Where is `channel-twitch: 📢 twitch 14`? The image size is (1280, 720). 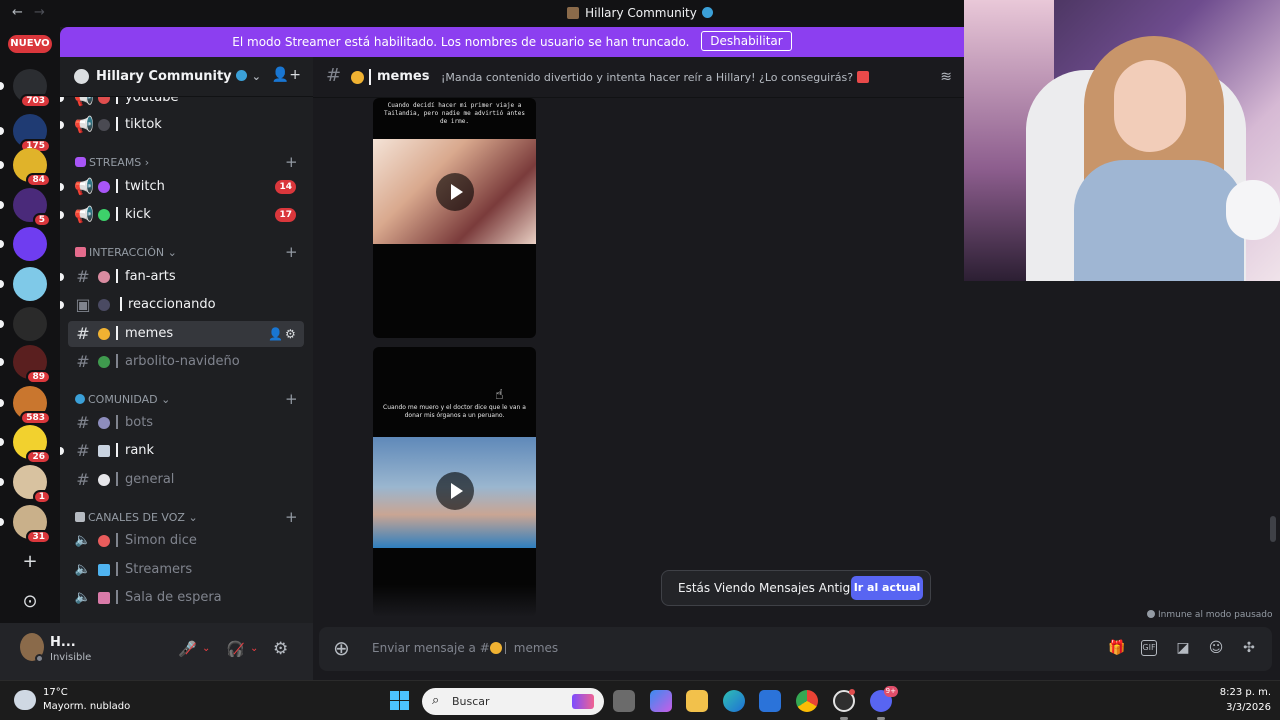 channel-twitch: 📢 twitch 14 is located at coordinates (182, 187).